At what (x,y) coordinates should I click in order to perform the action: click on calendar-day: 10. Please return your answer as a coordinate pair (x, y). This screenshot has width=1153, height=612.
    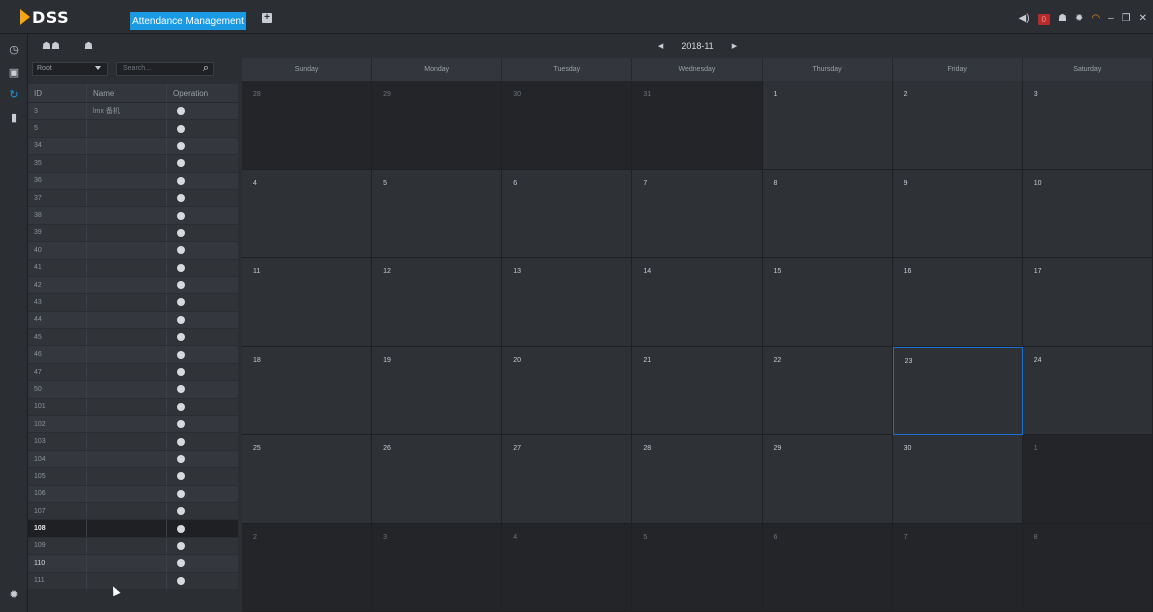
    Looking at the image, I should click on (1087, 213).